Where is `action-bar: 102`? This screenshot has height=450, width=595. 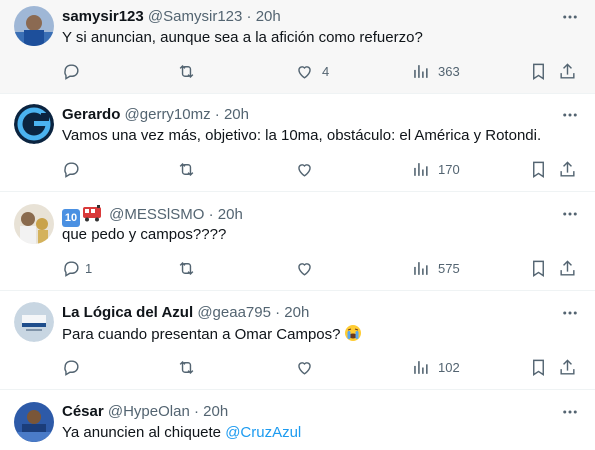 action-bar: 102 is located at coordinates (322, 367).